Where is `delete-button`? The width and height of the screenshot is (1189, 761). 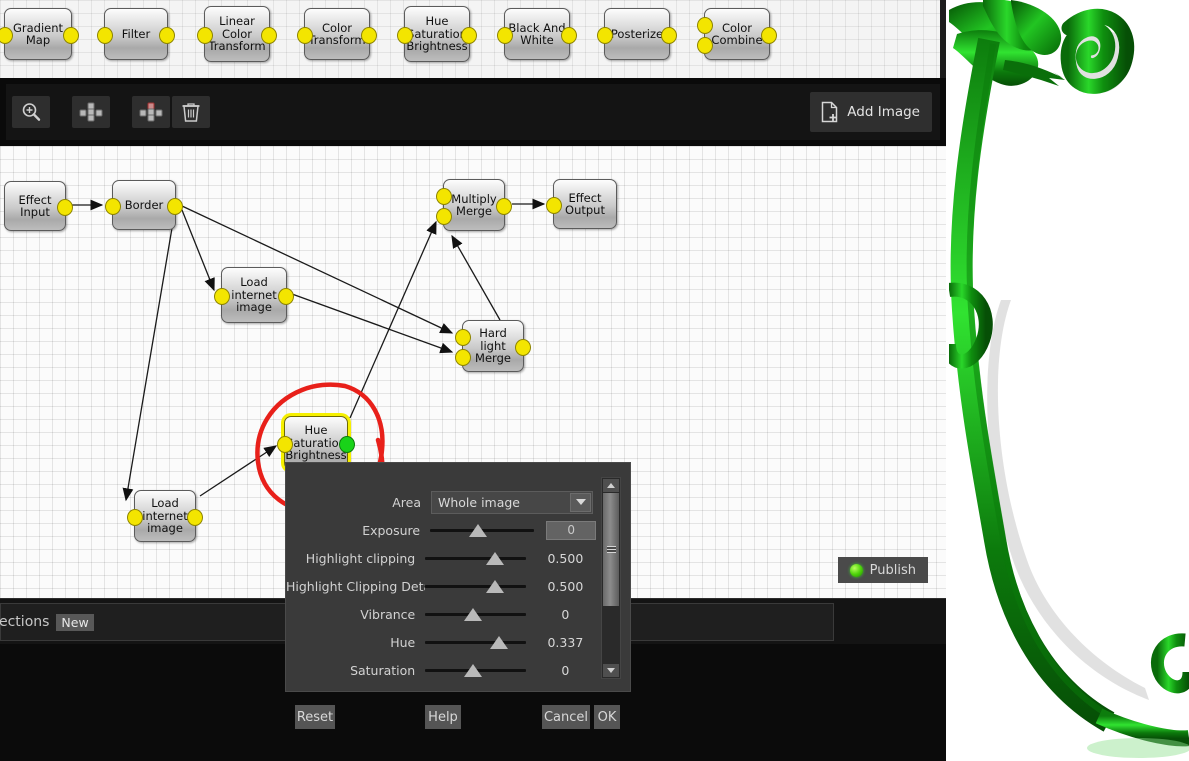 delete-button is located at coordinates (191, 112).